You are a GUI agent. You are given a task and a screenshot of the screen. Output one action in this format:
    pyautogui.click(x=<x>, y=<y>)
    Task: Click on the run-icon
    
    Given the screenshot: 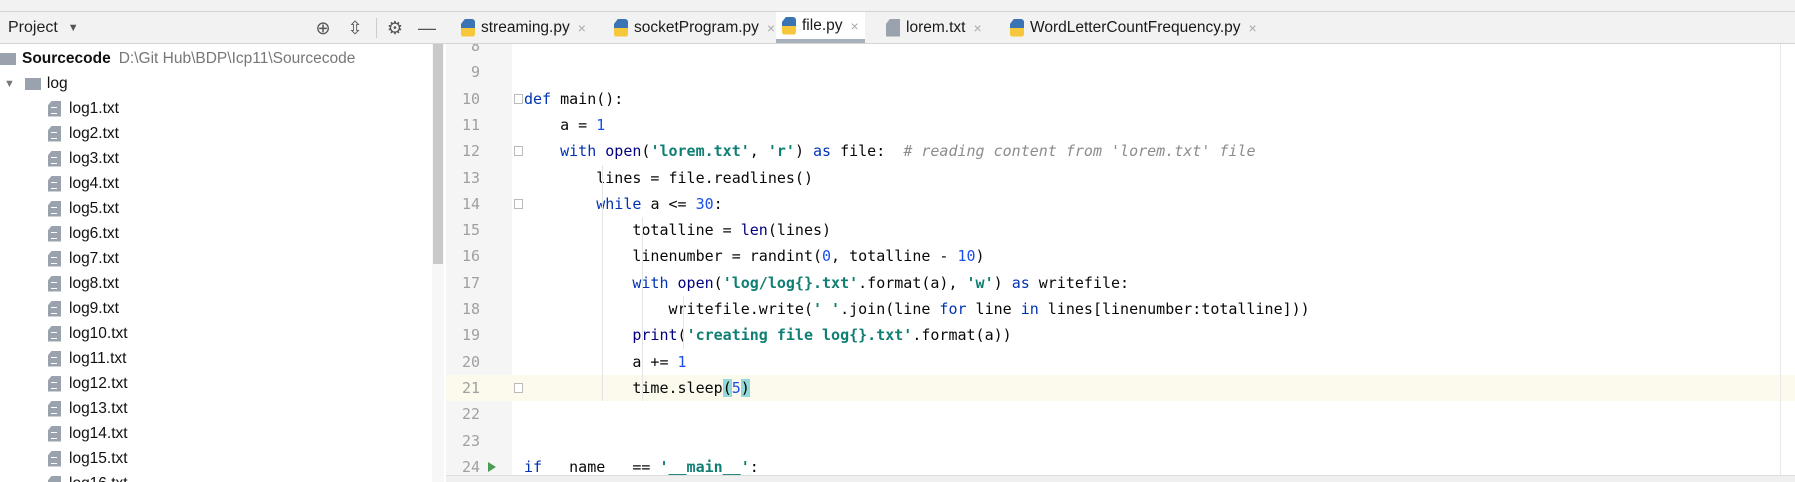 What is the action you would take?
    pyautogui.click(x=492, y=466)
    